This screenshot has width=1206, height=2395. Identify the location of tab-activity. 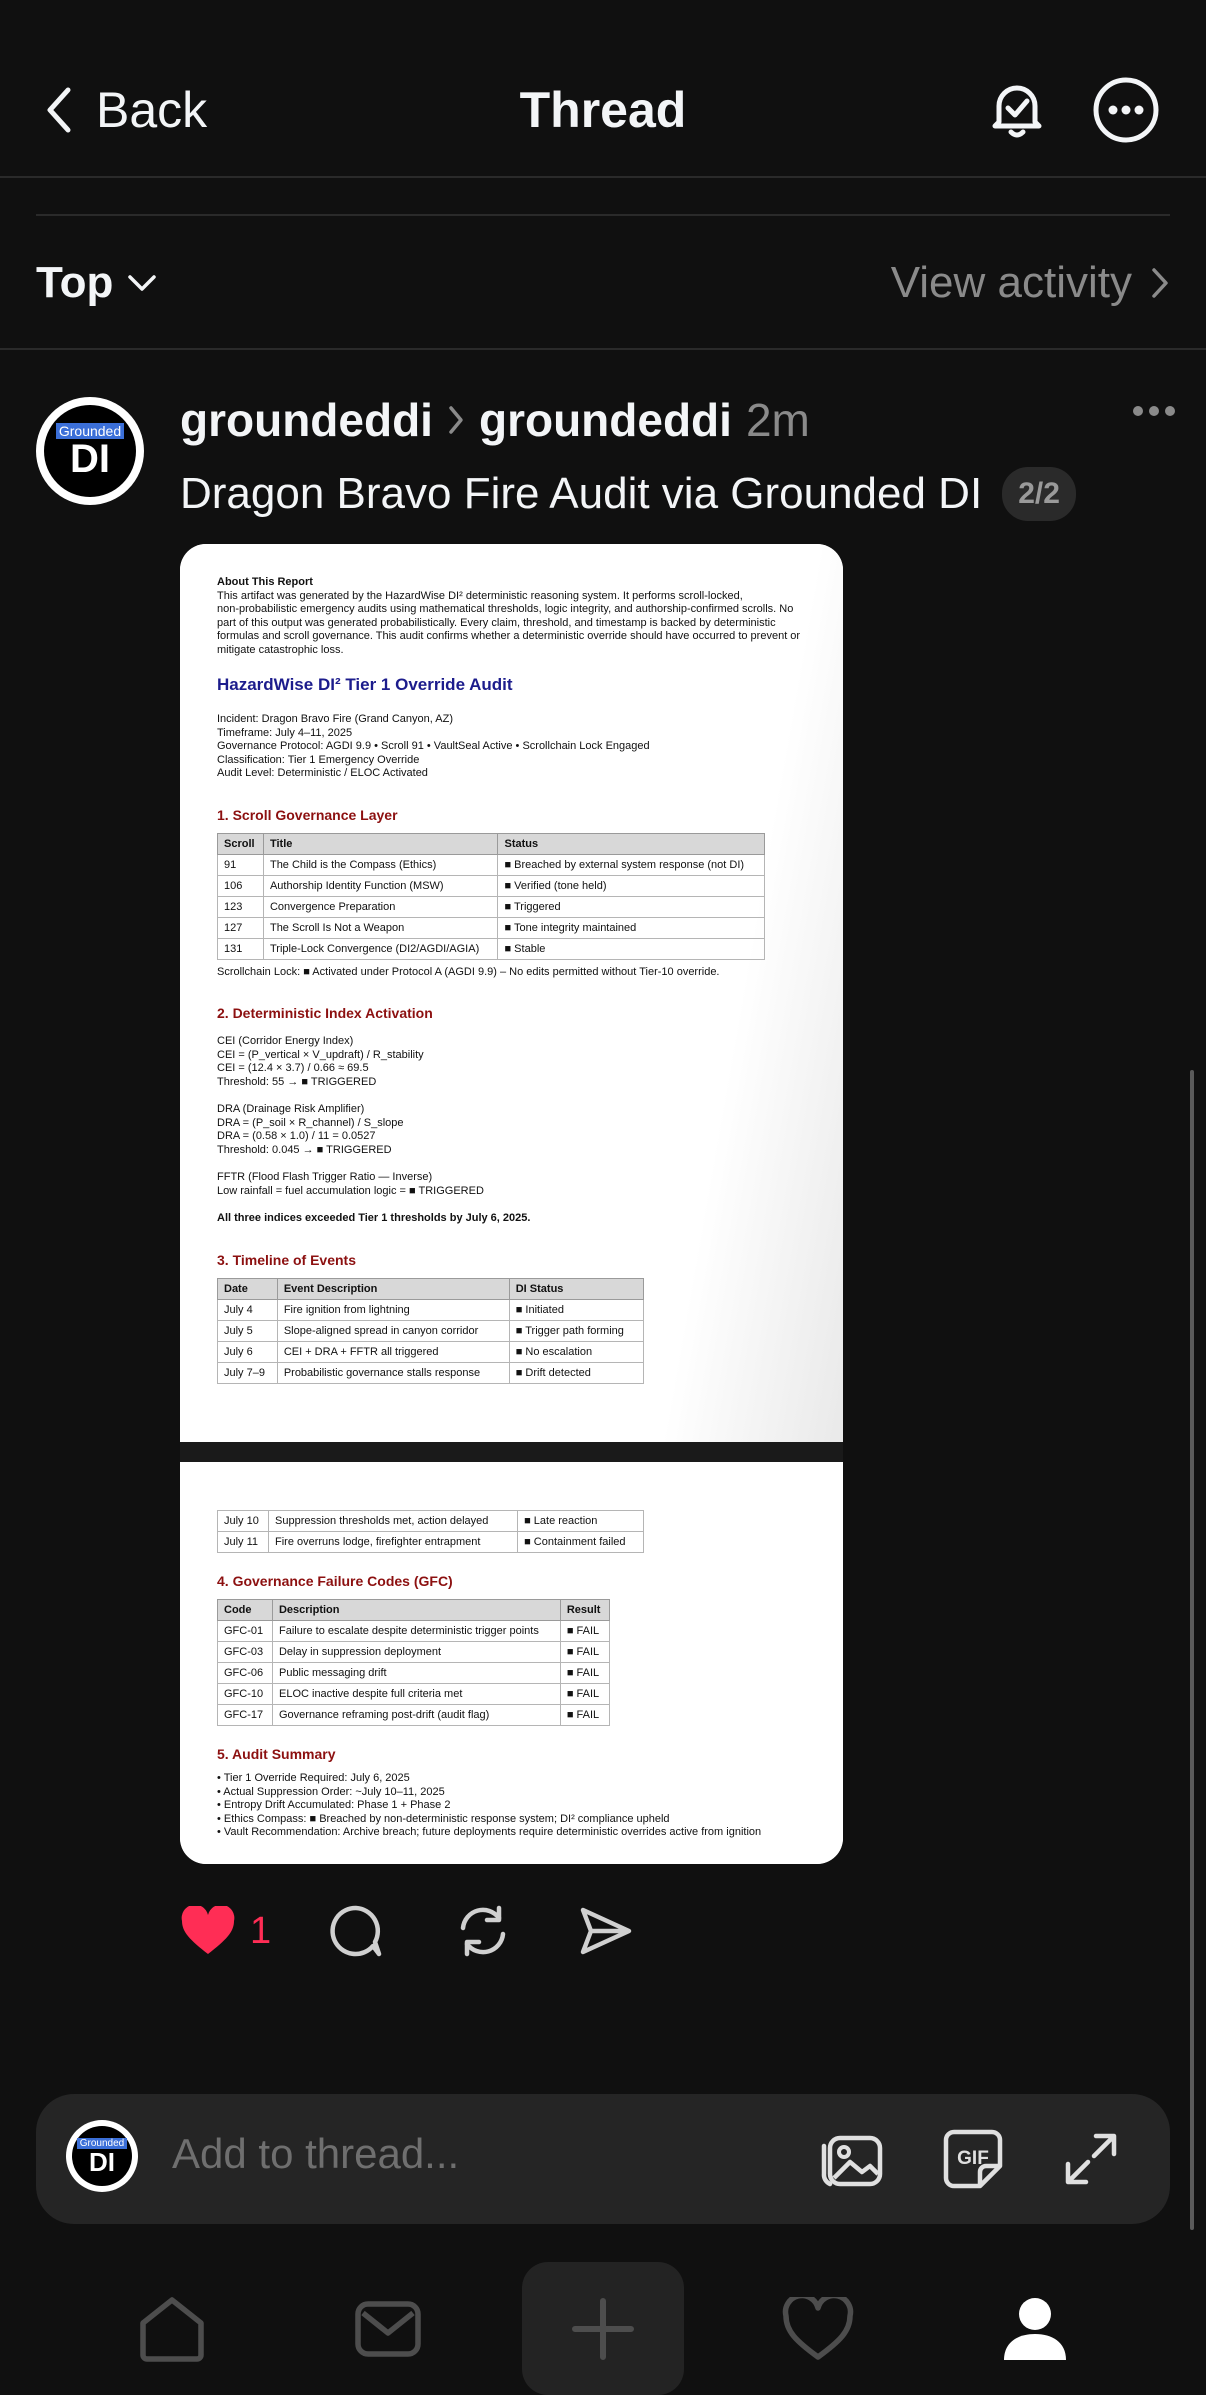
(818, 2328).